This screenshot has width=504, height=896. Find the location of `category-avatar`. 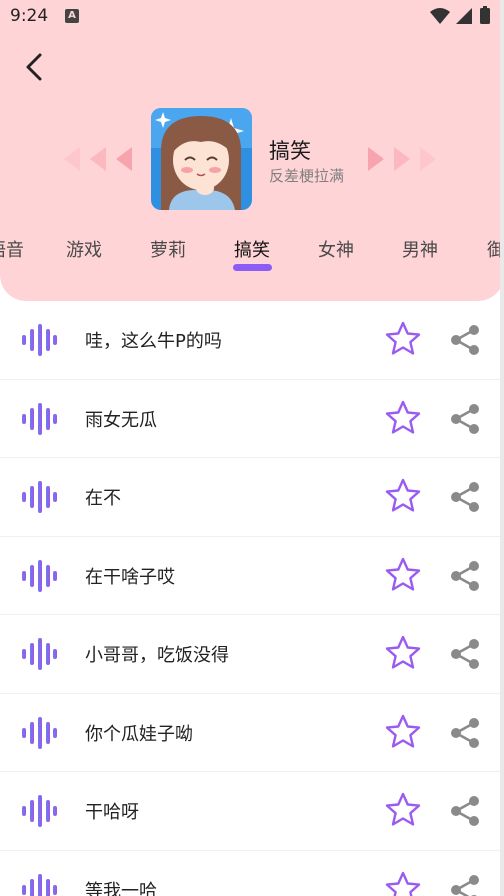

category-avatar is located at coordinates (201, 159).